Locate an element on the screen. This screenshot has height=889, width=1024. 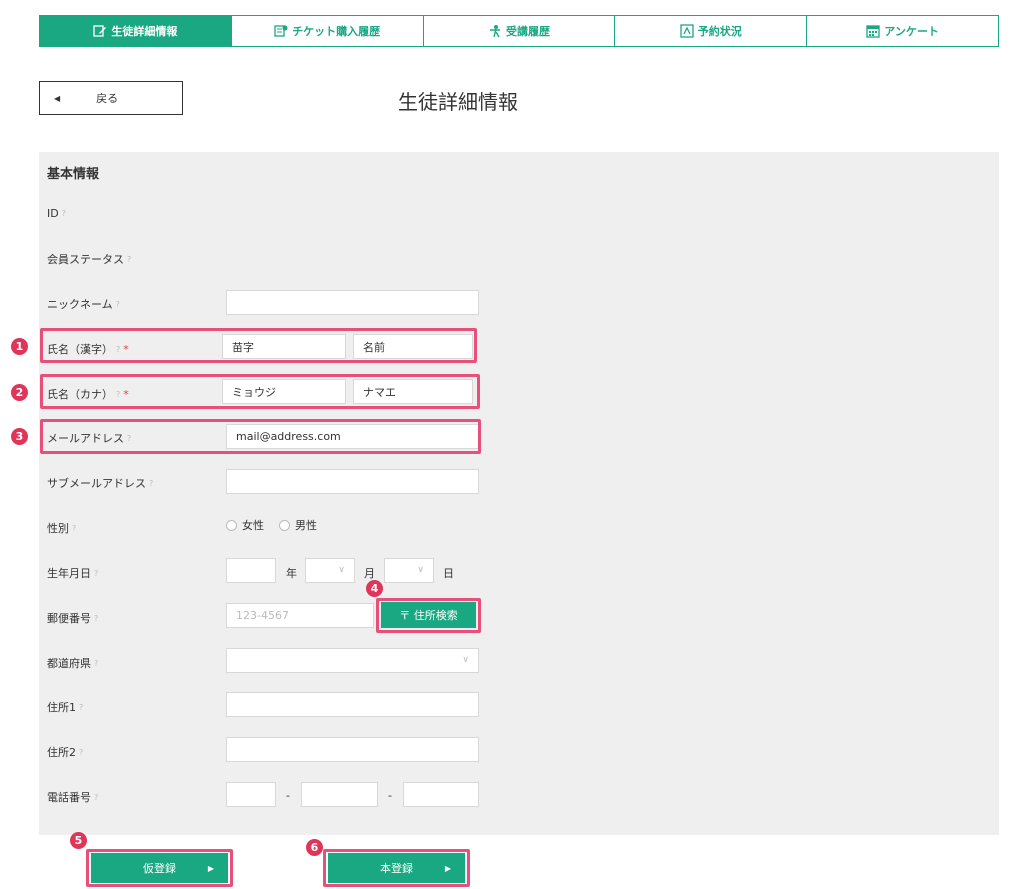
phone-part3-input is located at coordinates (441, 794).